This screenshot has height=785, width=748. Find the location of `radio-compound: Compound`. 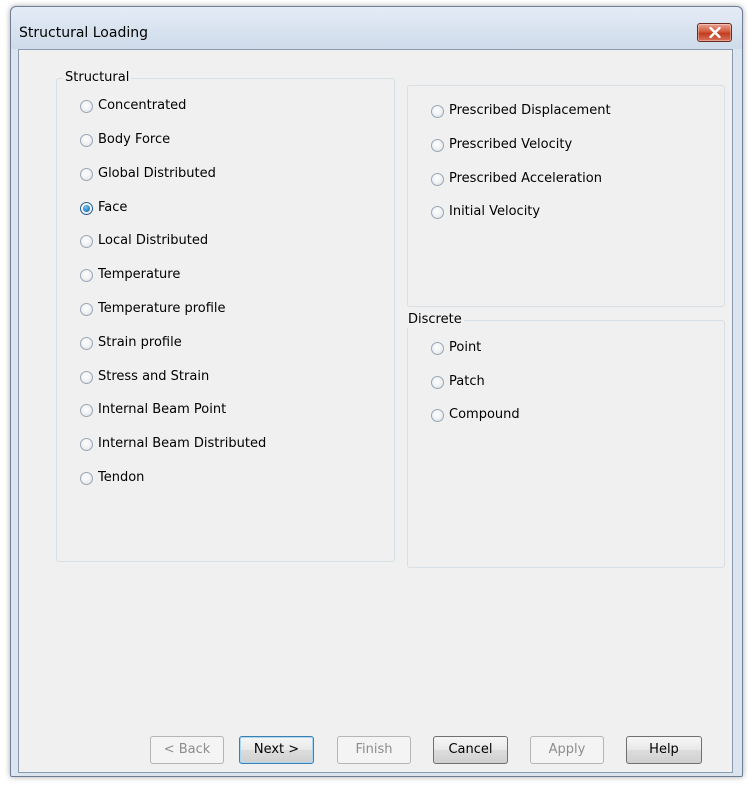

radio-compound: Compound is located at coordinates (475, 415).